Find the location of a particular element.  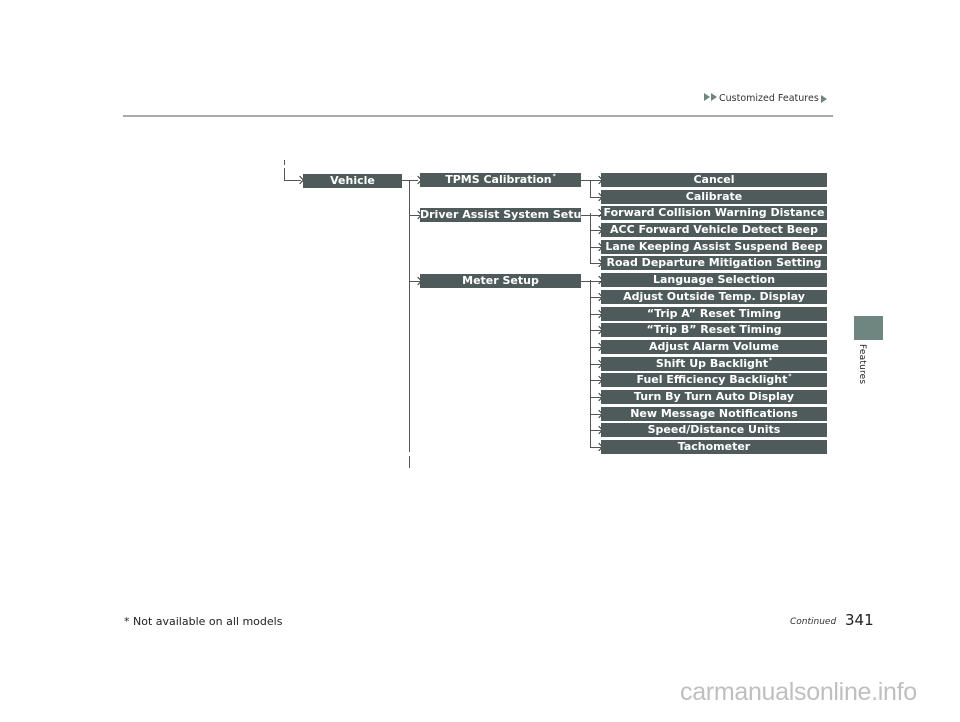

menu-root-label: Vehicle is located at coordinates (352, 180).